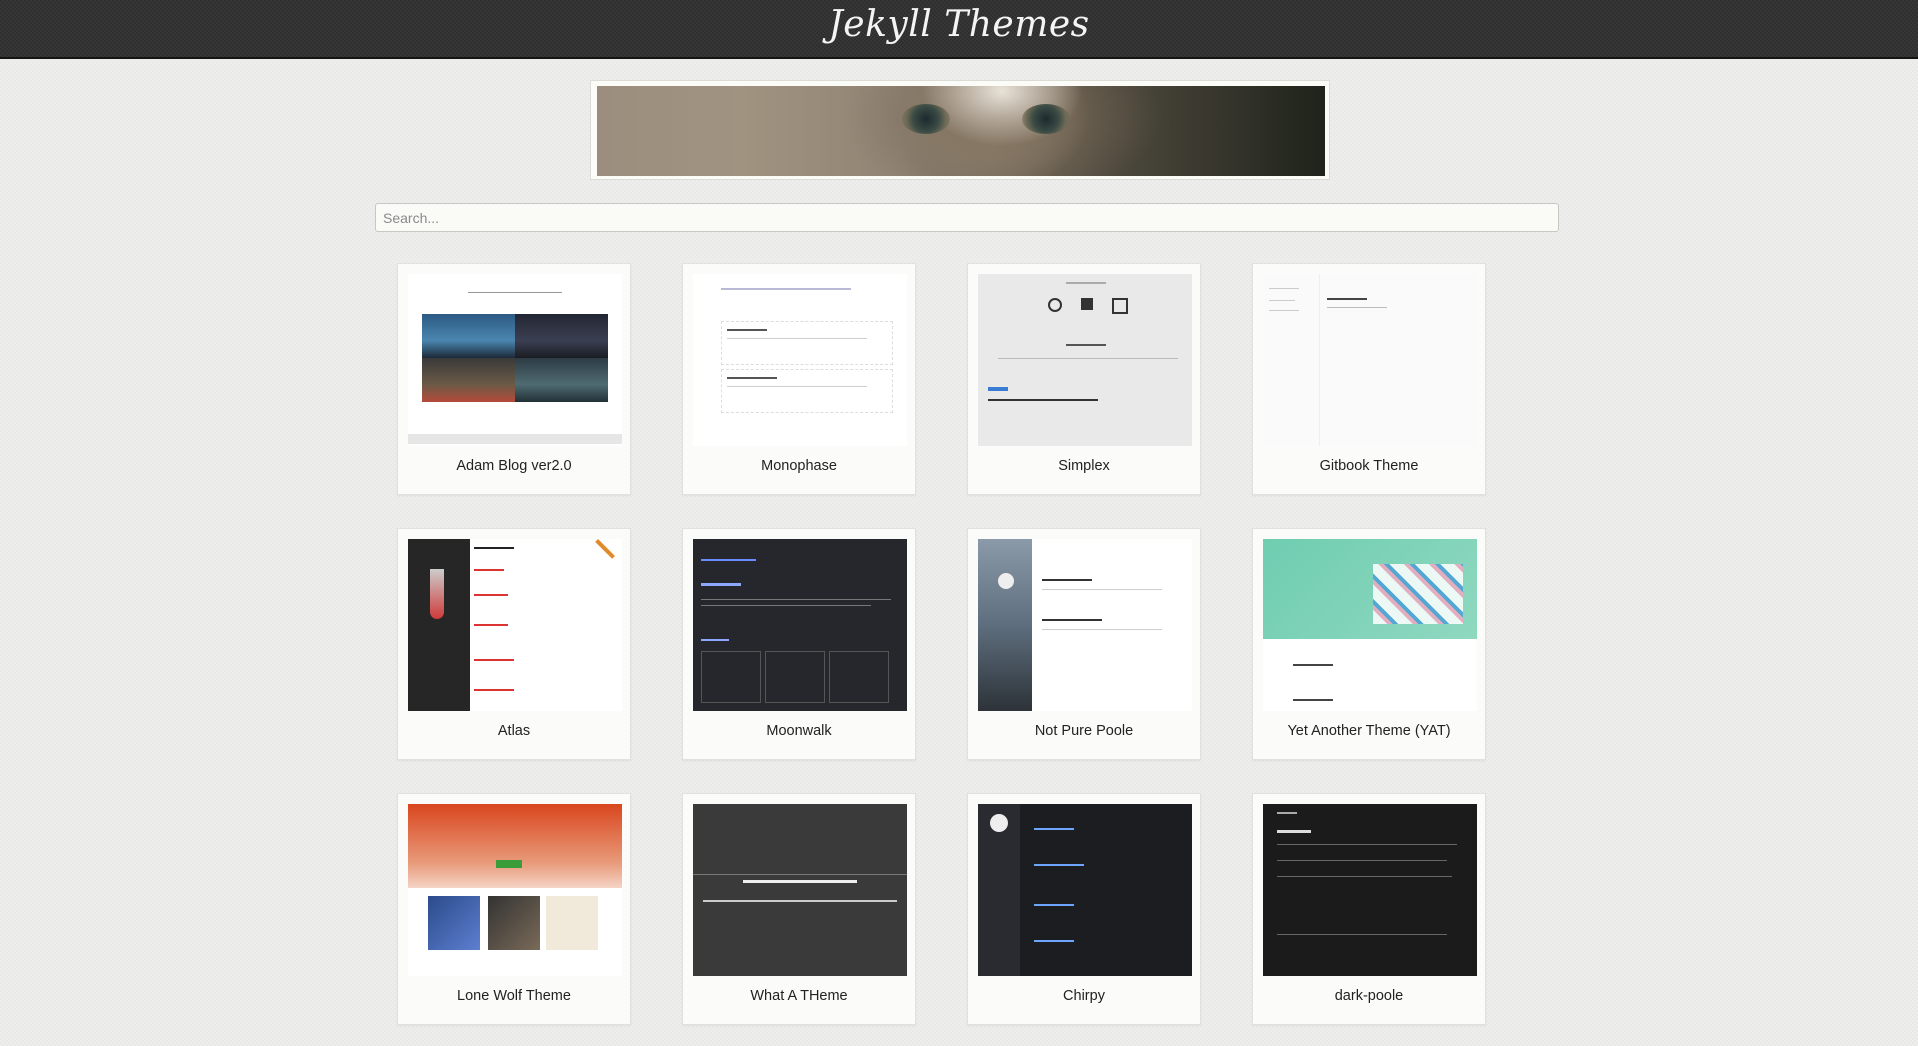  I want to click on banner-frame, so click(960, 130).